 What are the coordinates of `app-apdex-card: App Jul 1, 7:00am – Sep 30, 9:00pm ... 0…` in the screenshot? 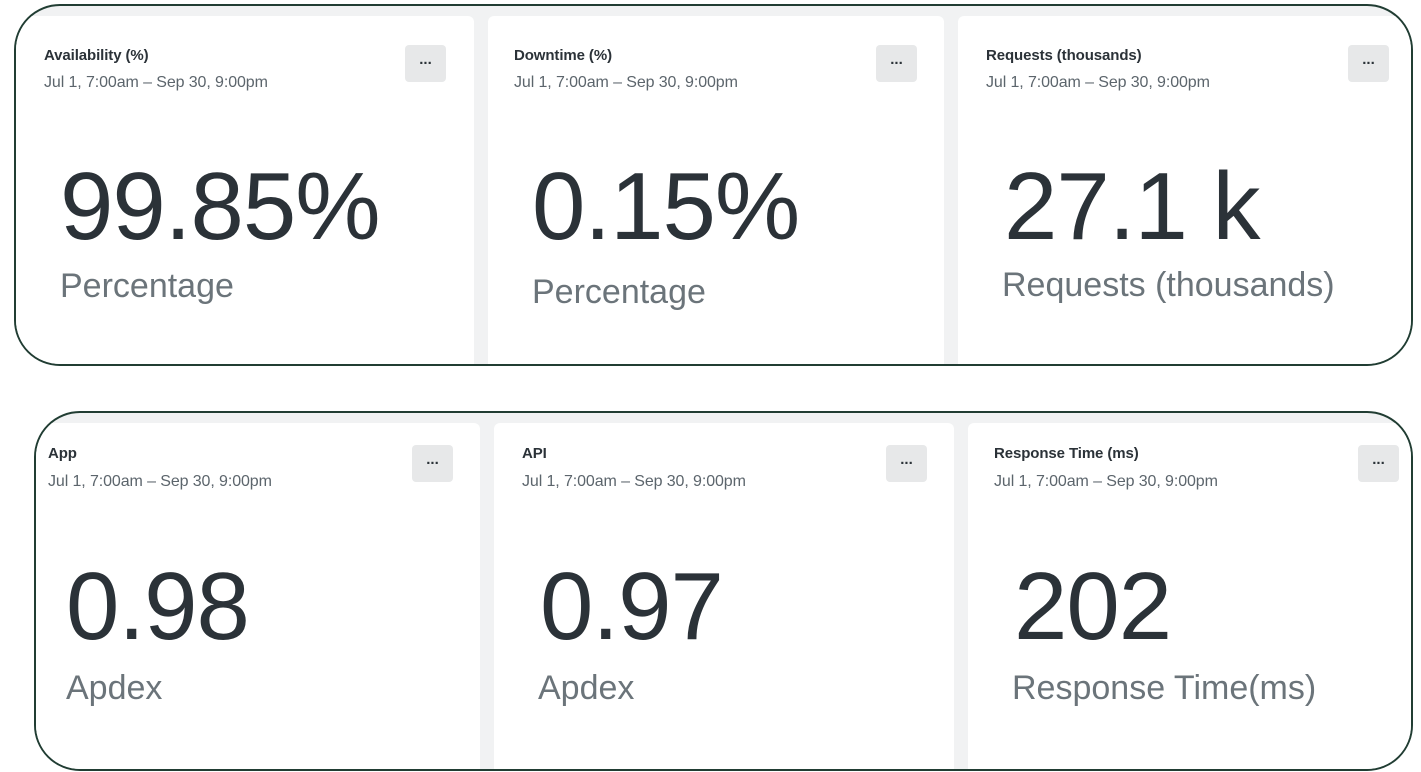 It's located at (258, 596).